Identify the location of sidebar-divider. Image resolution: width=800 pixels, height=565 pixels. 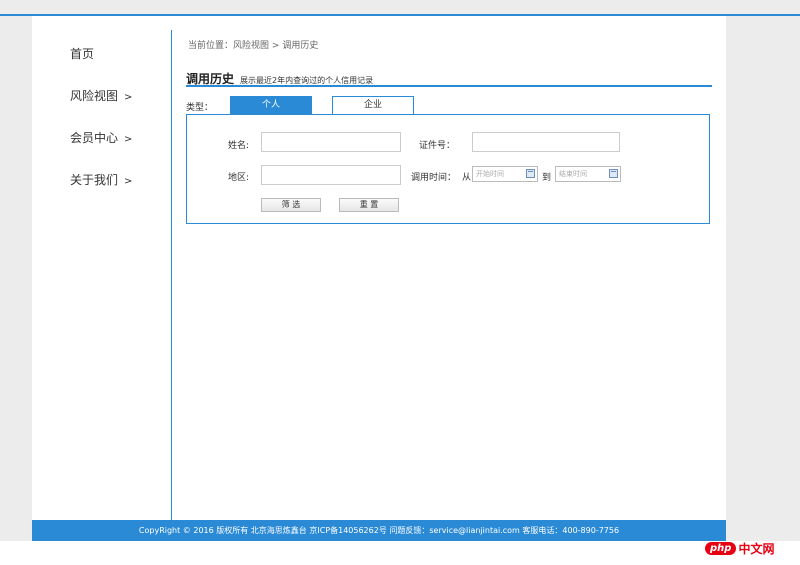
(171, 275).